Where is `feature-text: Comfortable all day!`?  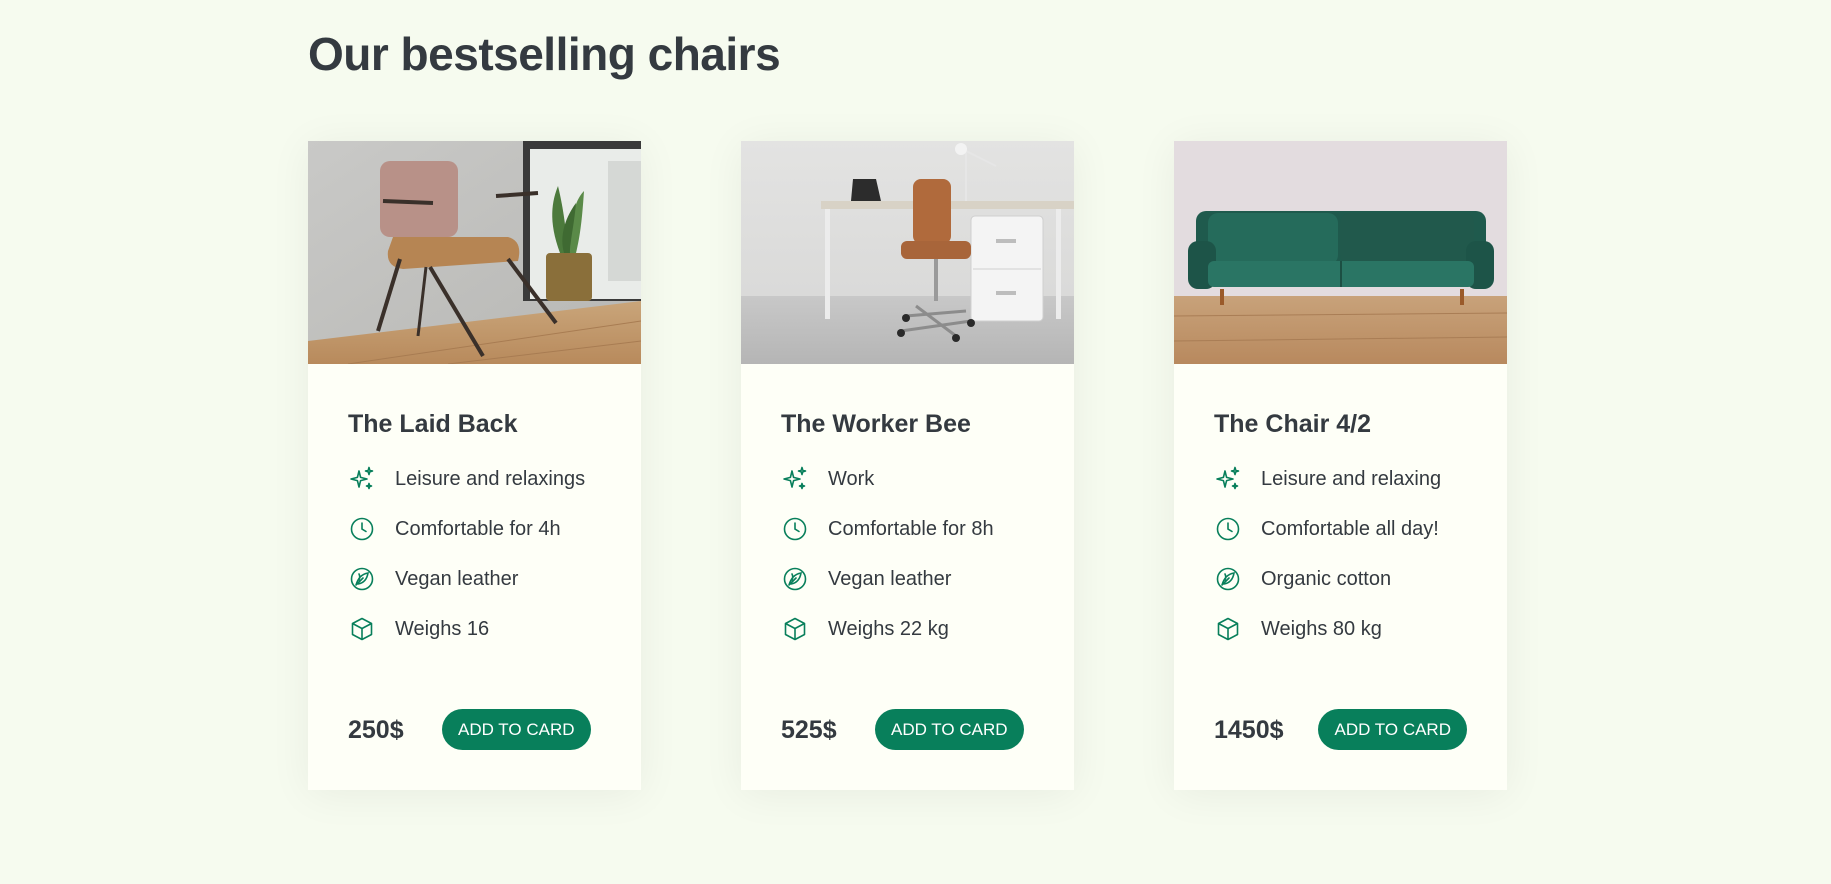 feature-text: Comfortable all day! is located at coordinates (1350, 529).